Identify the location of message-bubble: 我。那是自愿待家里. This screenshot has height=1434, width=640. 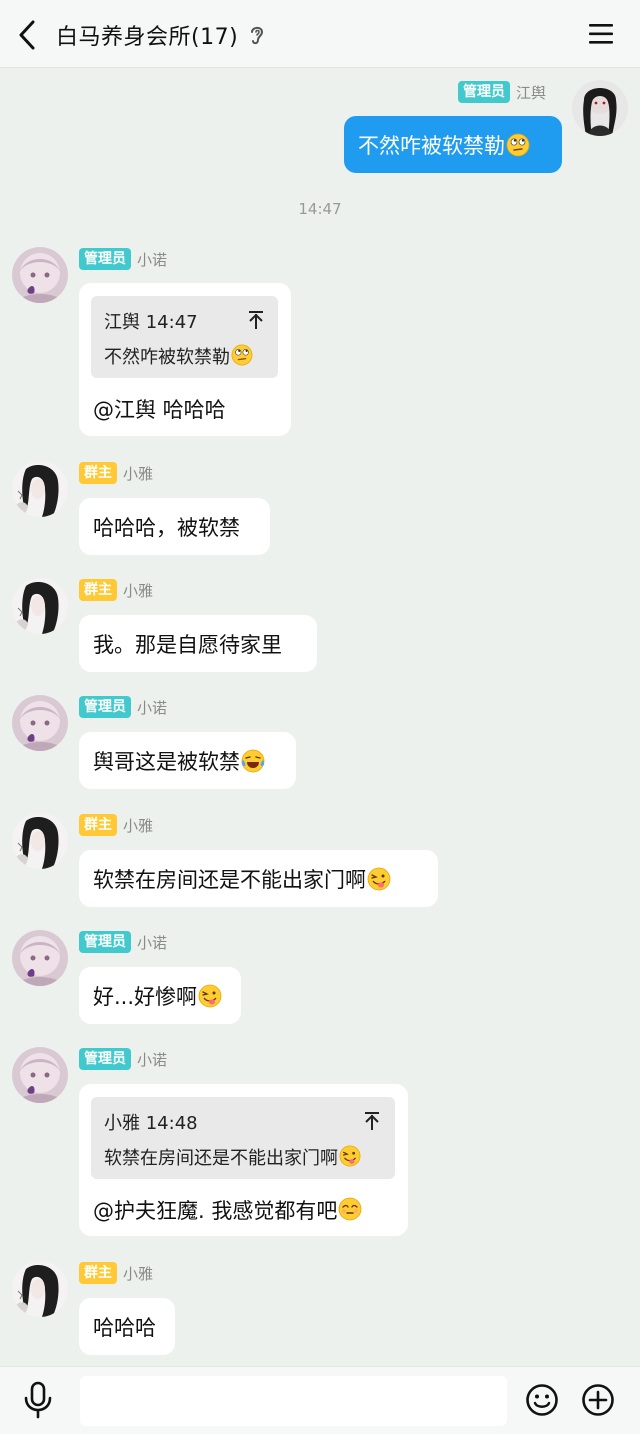
(198, 643).